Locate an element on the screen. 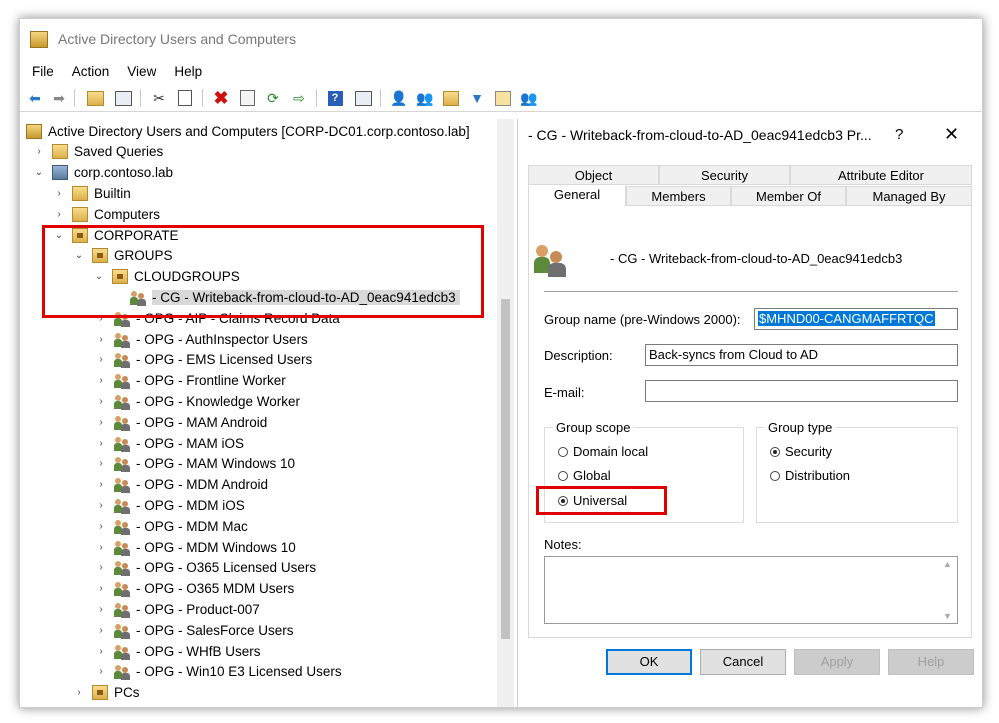 This screenshot has height=723, width=999. tree-item: › - OPG - MAM iOS is located at coordinates (170, 443).